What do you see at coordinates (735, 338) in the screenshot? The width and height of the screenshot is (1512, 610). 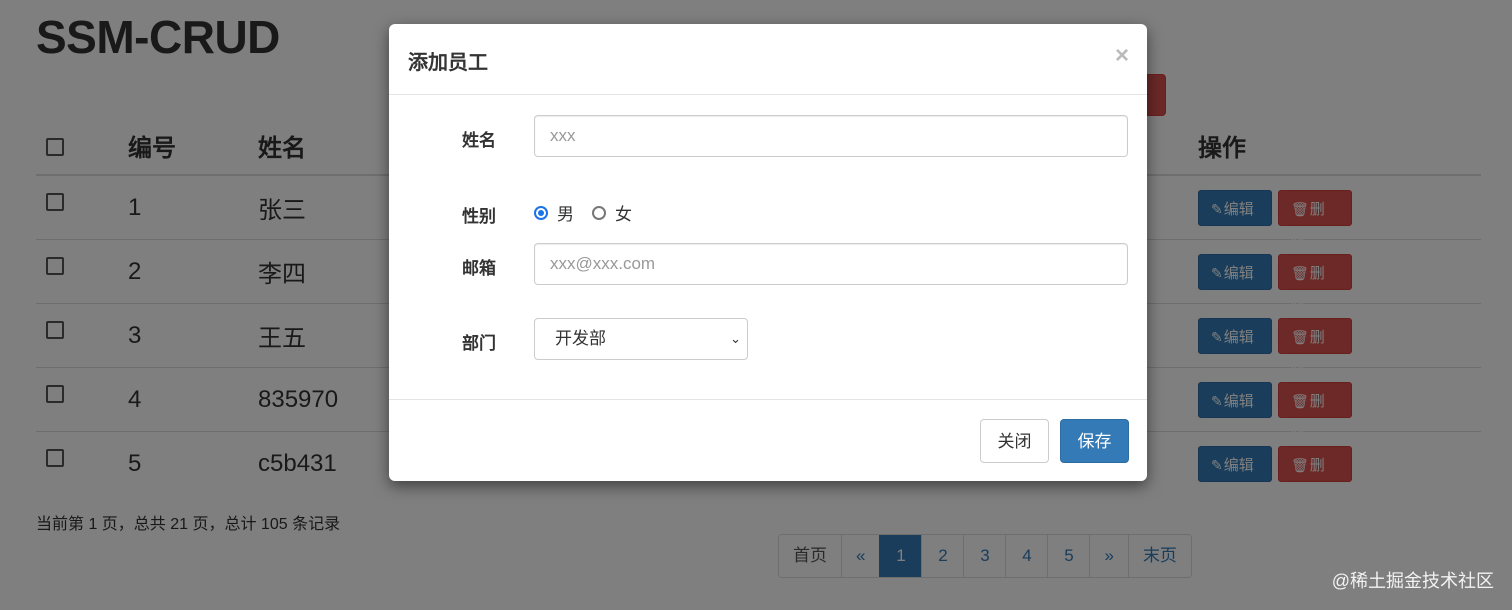 I see `chevron-down-icon: ⌄` at bounding box center [735, 338].